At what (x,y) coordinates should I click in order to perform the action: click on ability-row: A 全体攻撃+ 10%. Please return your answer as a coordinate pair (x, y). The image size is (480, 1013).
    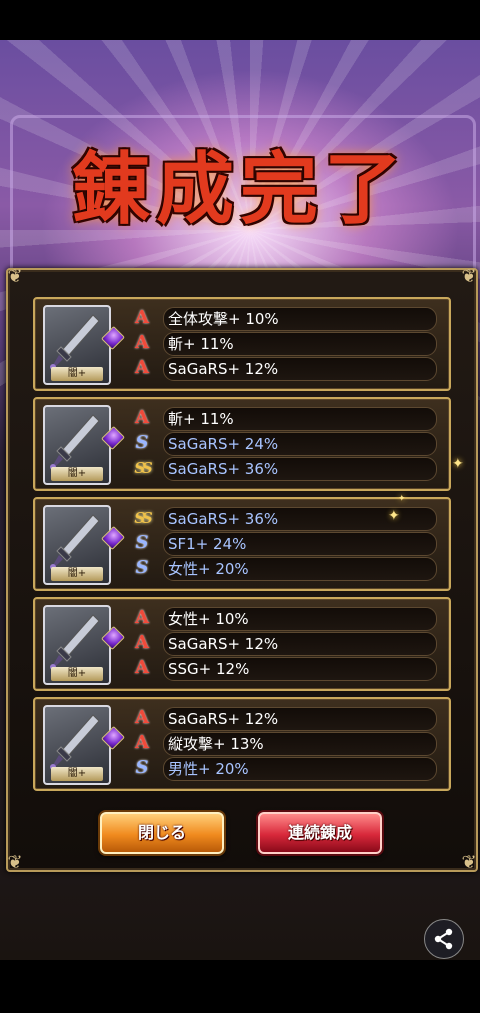
    Looking at the image, I should click on (284, 319).